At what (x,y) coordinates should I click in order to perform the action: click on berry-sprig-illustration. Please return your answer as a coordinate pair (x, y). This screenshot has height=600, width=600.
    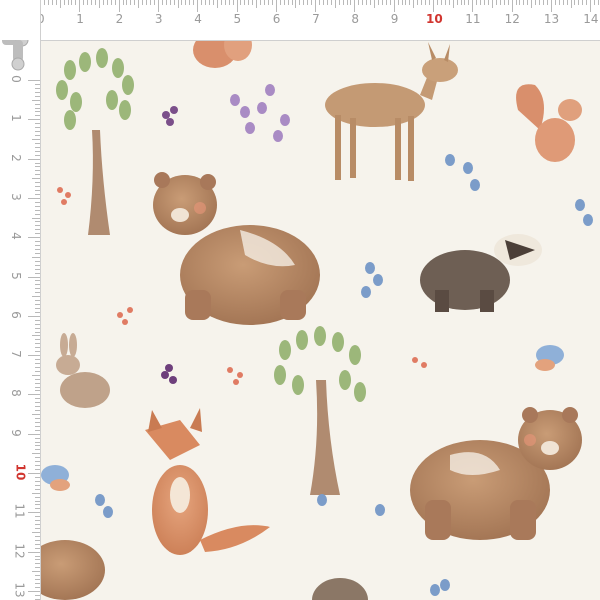
    Looking at the image, I should click on (169, 374).